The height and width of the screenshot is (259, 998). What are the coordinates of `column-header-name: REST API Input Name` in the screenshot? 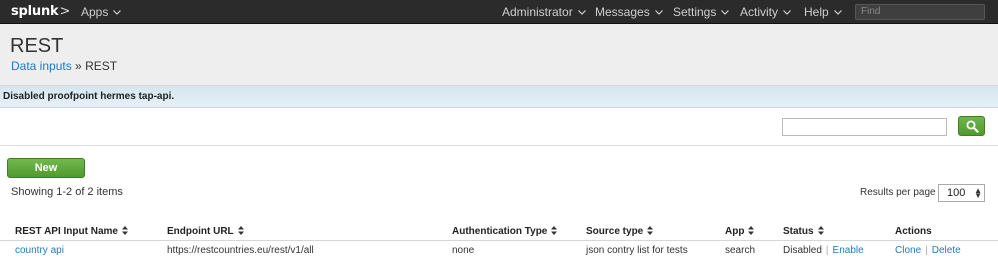 It's located at (71, 232).